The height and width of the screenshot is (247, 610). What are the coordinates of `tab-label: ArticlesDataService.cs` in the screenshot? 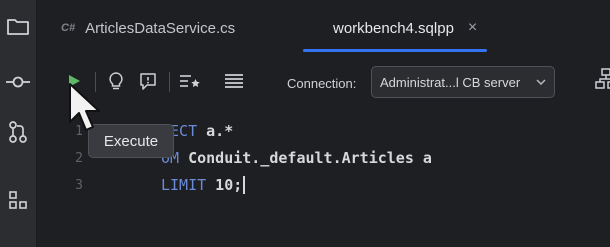 It's located at (160, 28).